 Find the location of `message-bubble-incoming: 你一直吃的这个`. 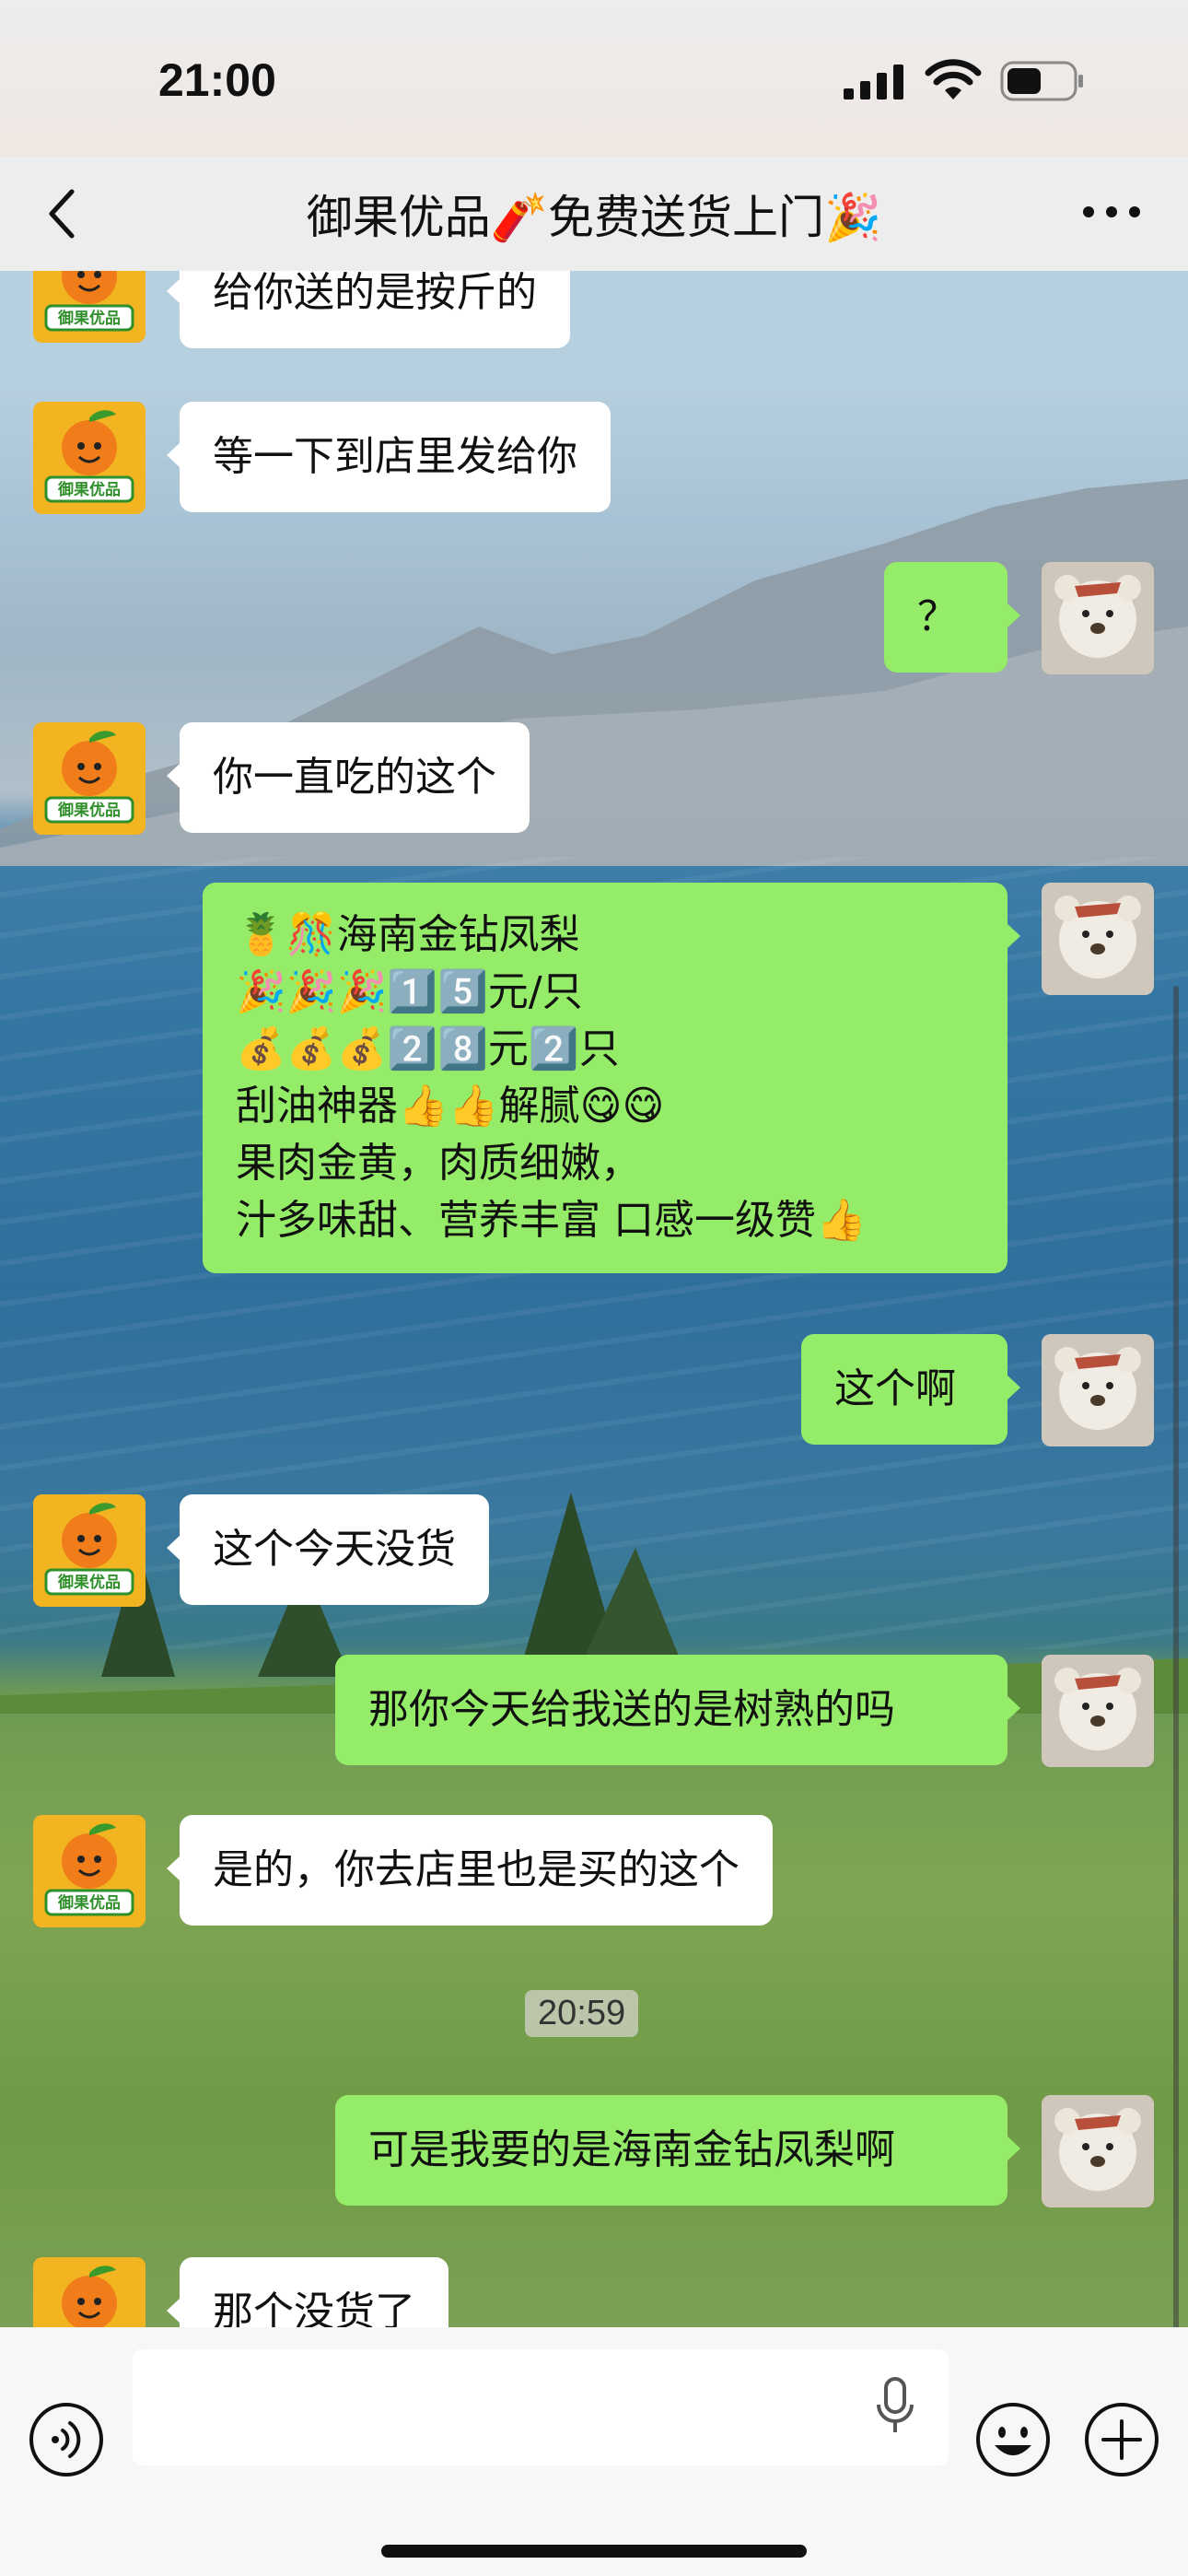

message-bubble-incoming: 你一直吃的这个 is located at coordinates (348, 777).